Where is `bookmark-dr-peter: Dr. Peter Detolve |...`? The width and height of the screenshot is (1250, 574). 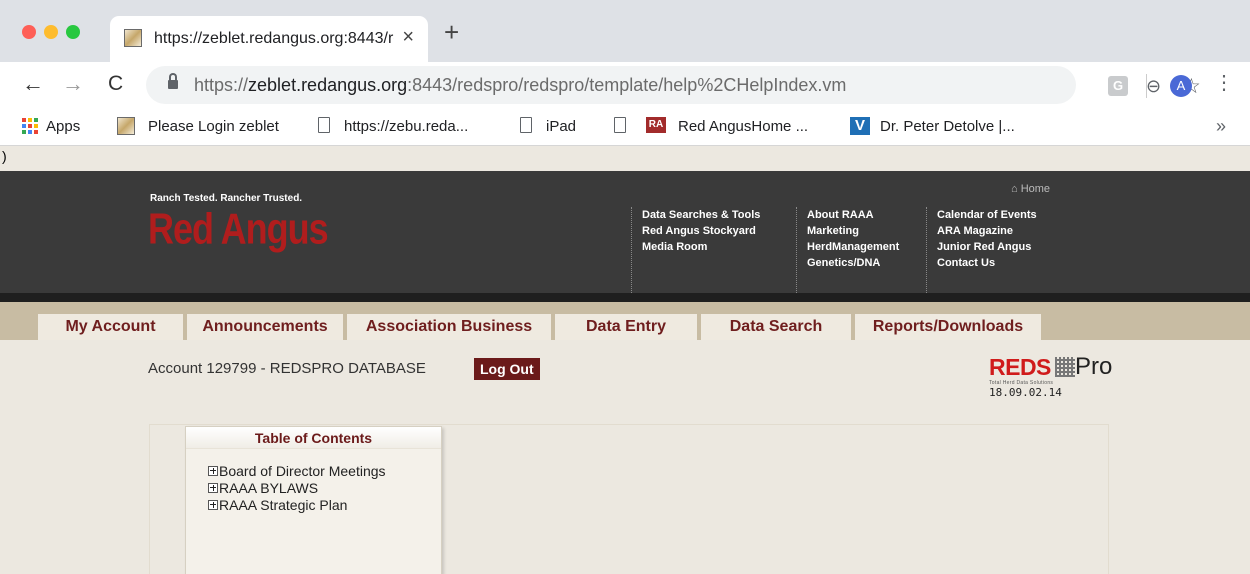
bookmark-dr-peter: Dr. Peter Detolve |... is located at coordinates (947, 126).